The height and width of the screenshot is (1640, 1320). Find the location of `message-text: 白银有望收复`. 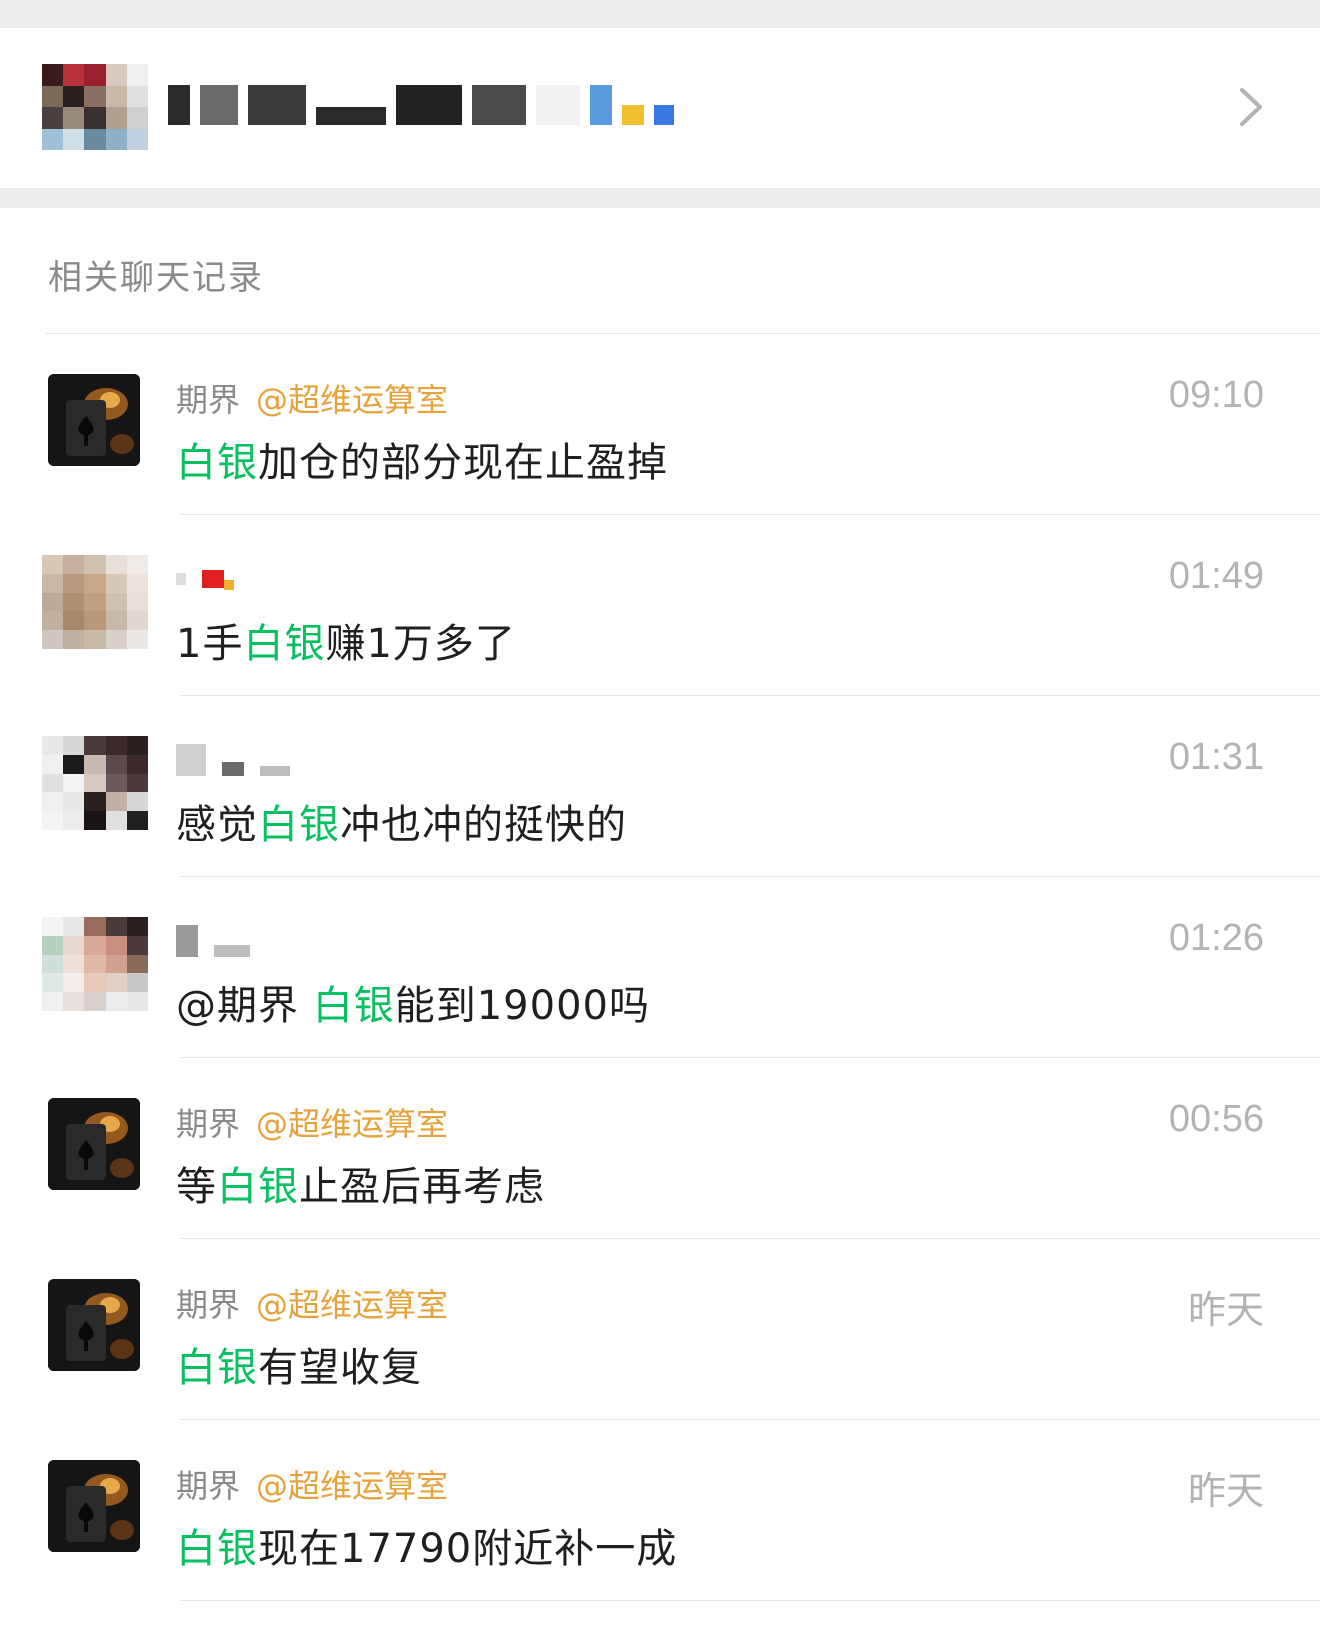

message-text: 白银有望收复 is located at coordinates (299, 1368).